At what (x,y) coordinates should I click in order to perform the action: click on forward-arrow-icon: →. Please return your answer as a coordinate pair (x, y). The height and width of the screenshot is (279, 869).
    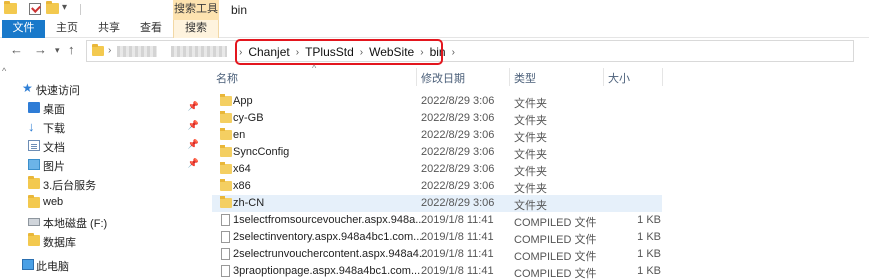
    Looking at the image, I should click on (40, 49).